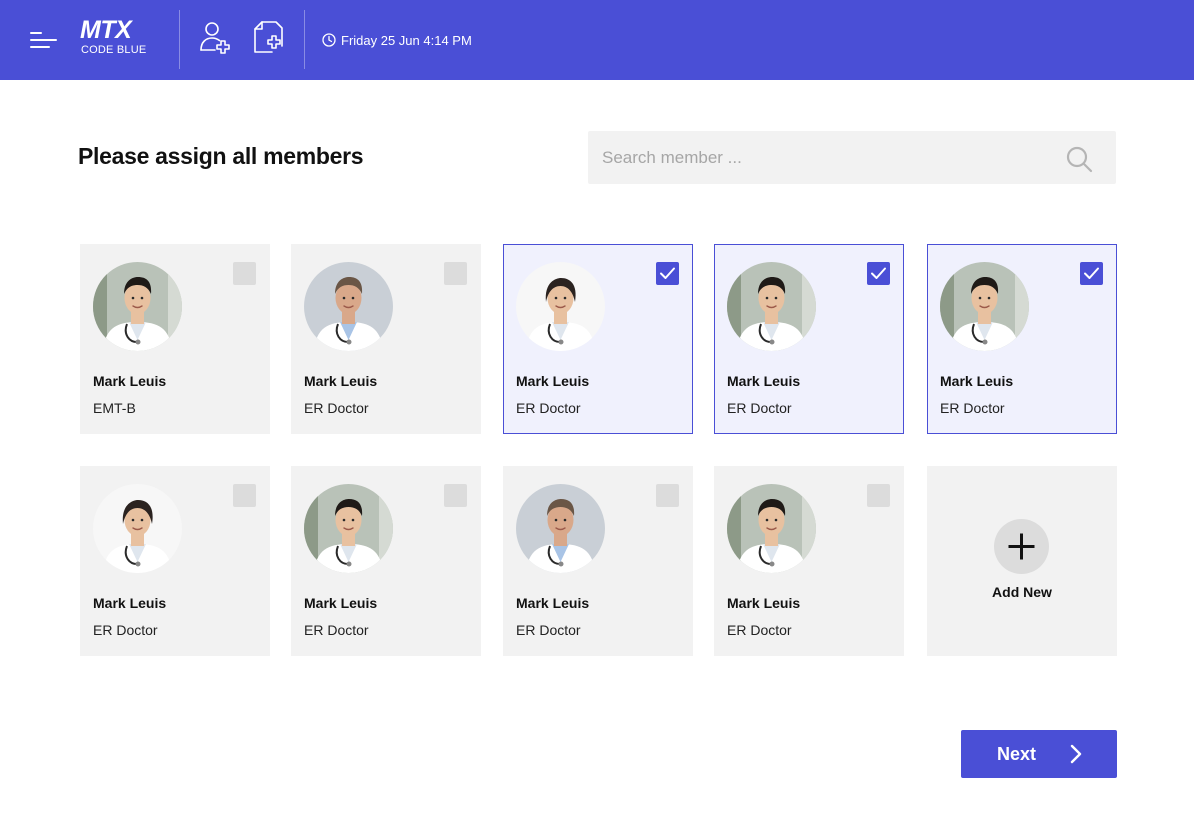 This screenshot has height=834, width=1194. I want to click on clock-icon, so click(329, 40).